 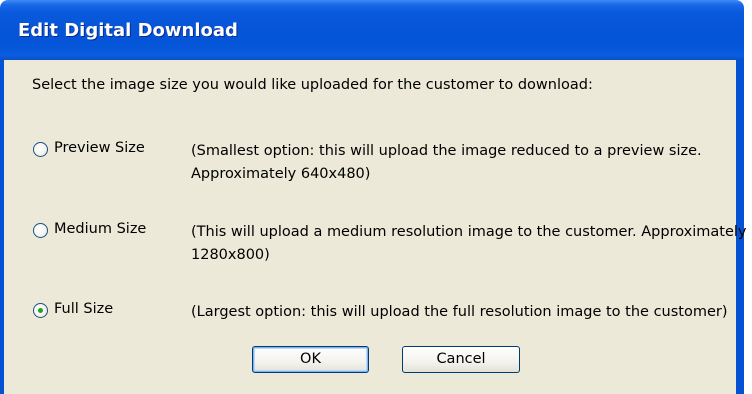 I want to click on full-size-label: Full Size, so click(x=83, y=309).